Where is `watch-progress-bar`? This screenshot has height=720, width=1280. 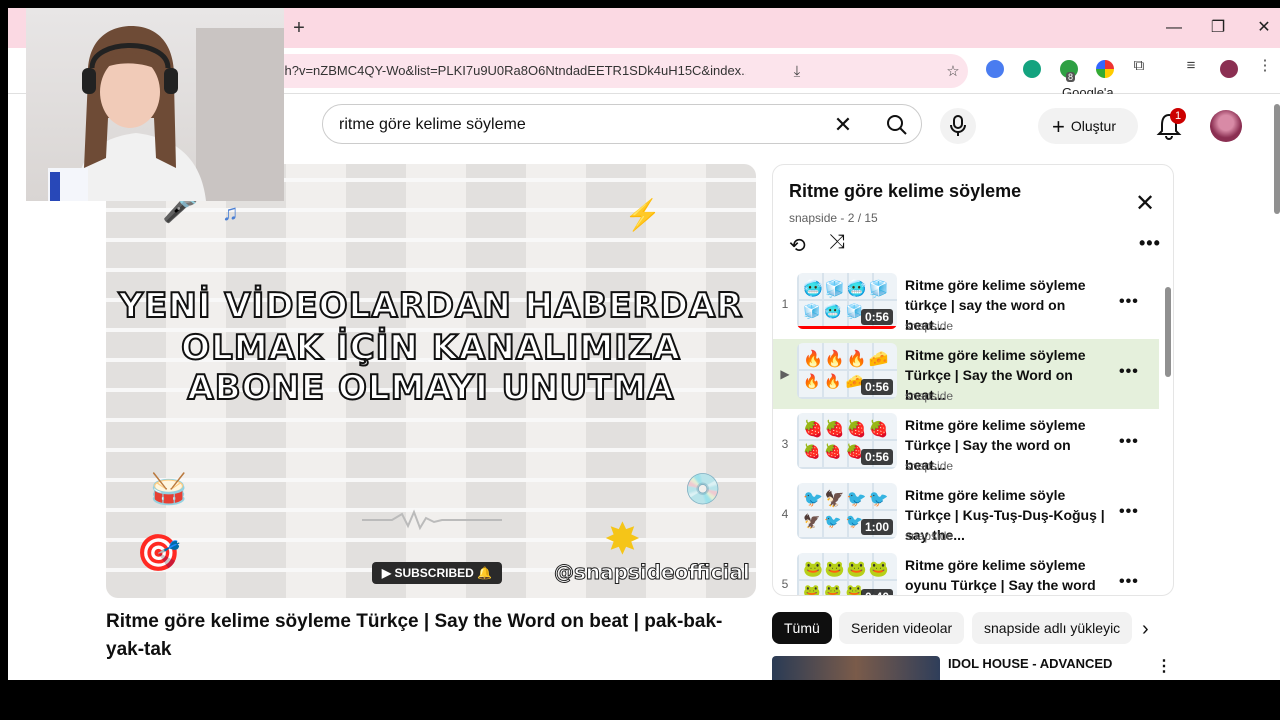
watch-progress-bar is located at coordinates (847, 327).